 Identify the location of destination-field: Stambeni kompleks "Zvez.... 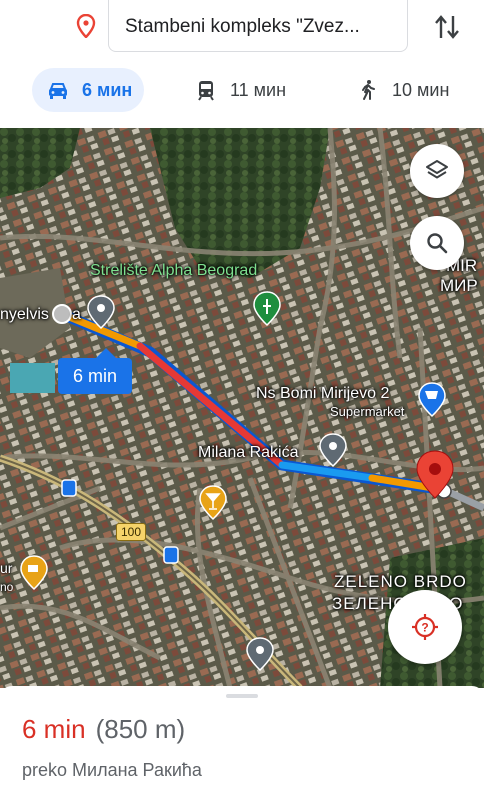
(258, 26).